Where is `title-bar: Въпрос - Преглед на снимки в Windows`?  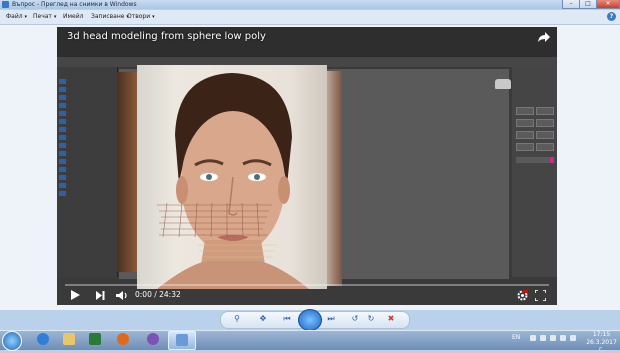 title-bar: Въпрос - Преглед на снимки в Windows is located at coordinates (310, 4).